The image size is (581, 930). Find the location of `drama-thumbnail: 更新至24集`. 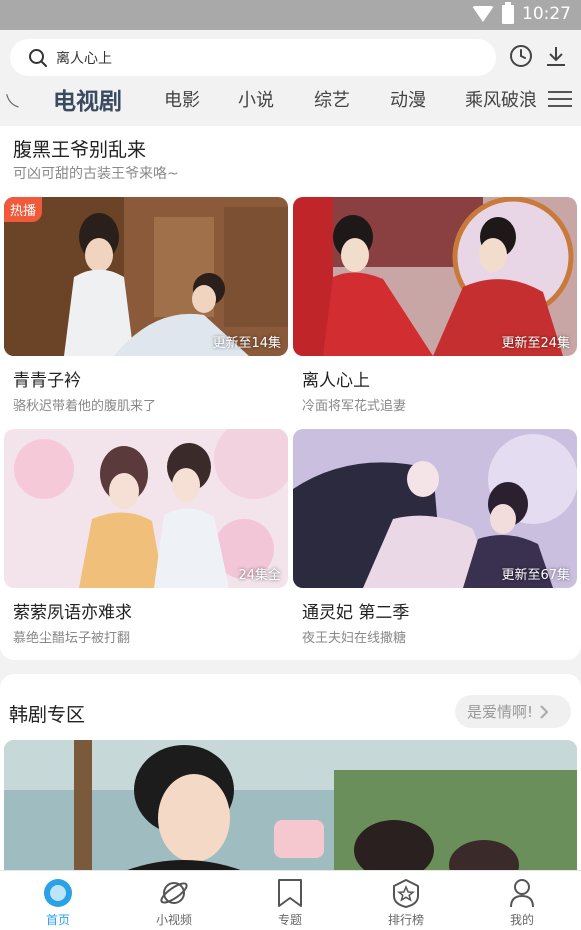

drama-thumbnail: 更新至24集 is located at coordinates (435, 276).